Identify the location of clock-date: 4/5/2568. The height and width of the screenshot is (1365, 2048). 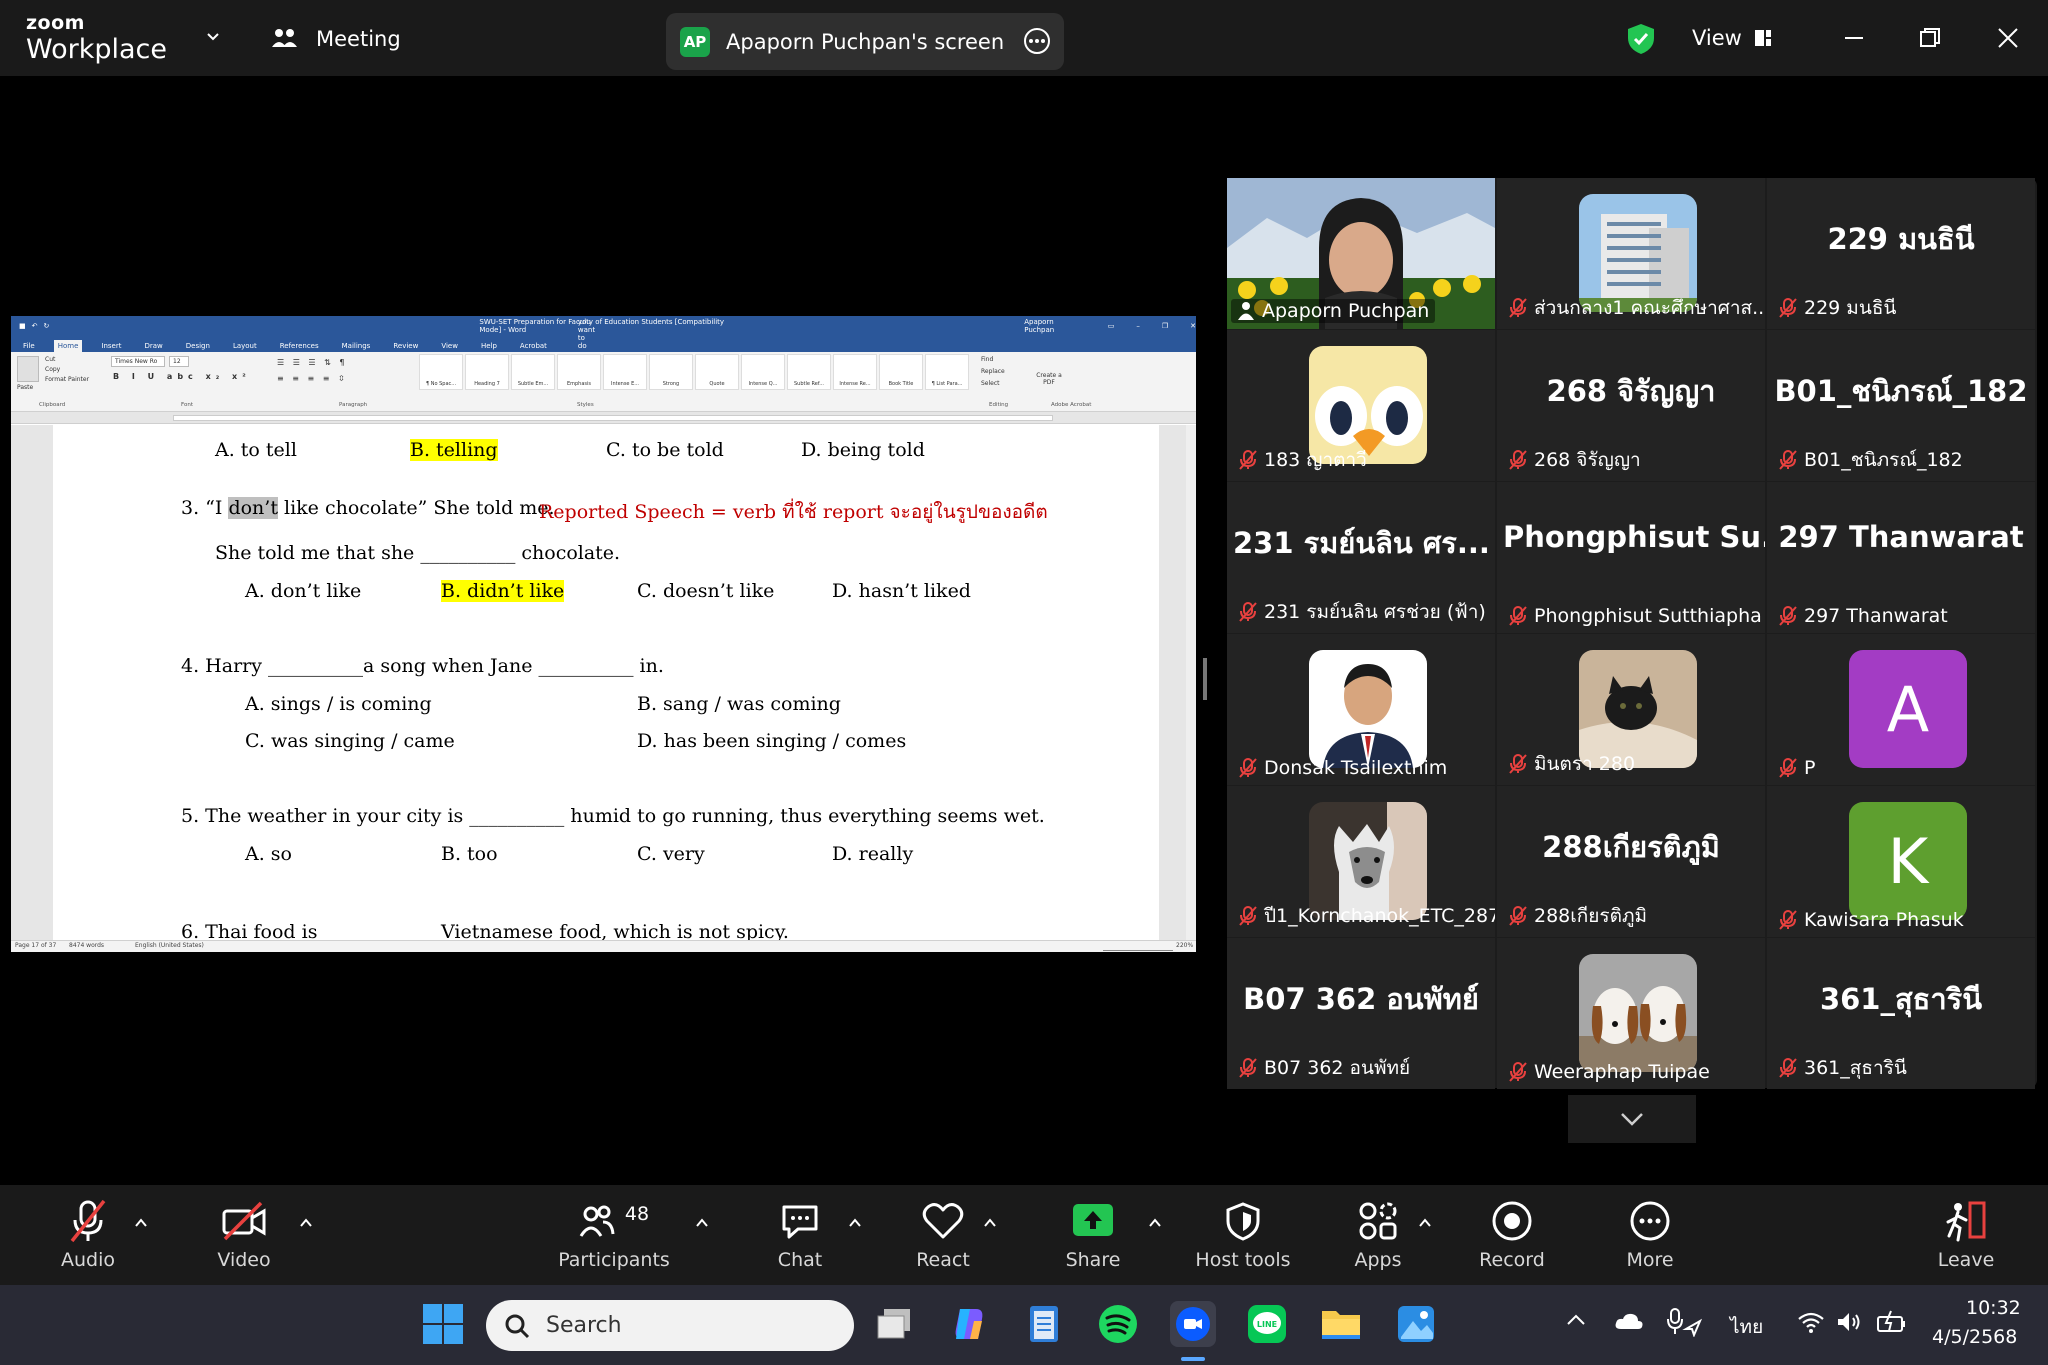
(1974, 1337).